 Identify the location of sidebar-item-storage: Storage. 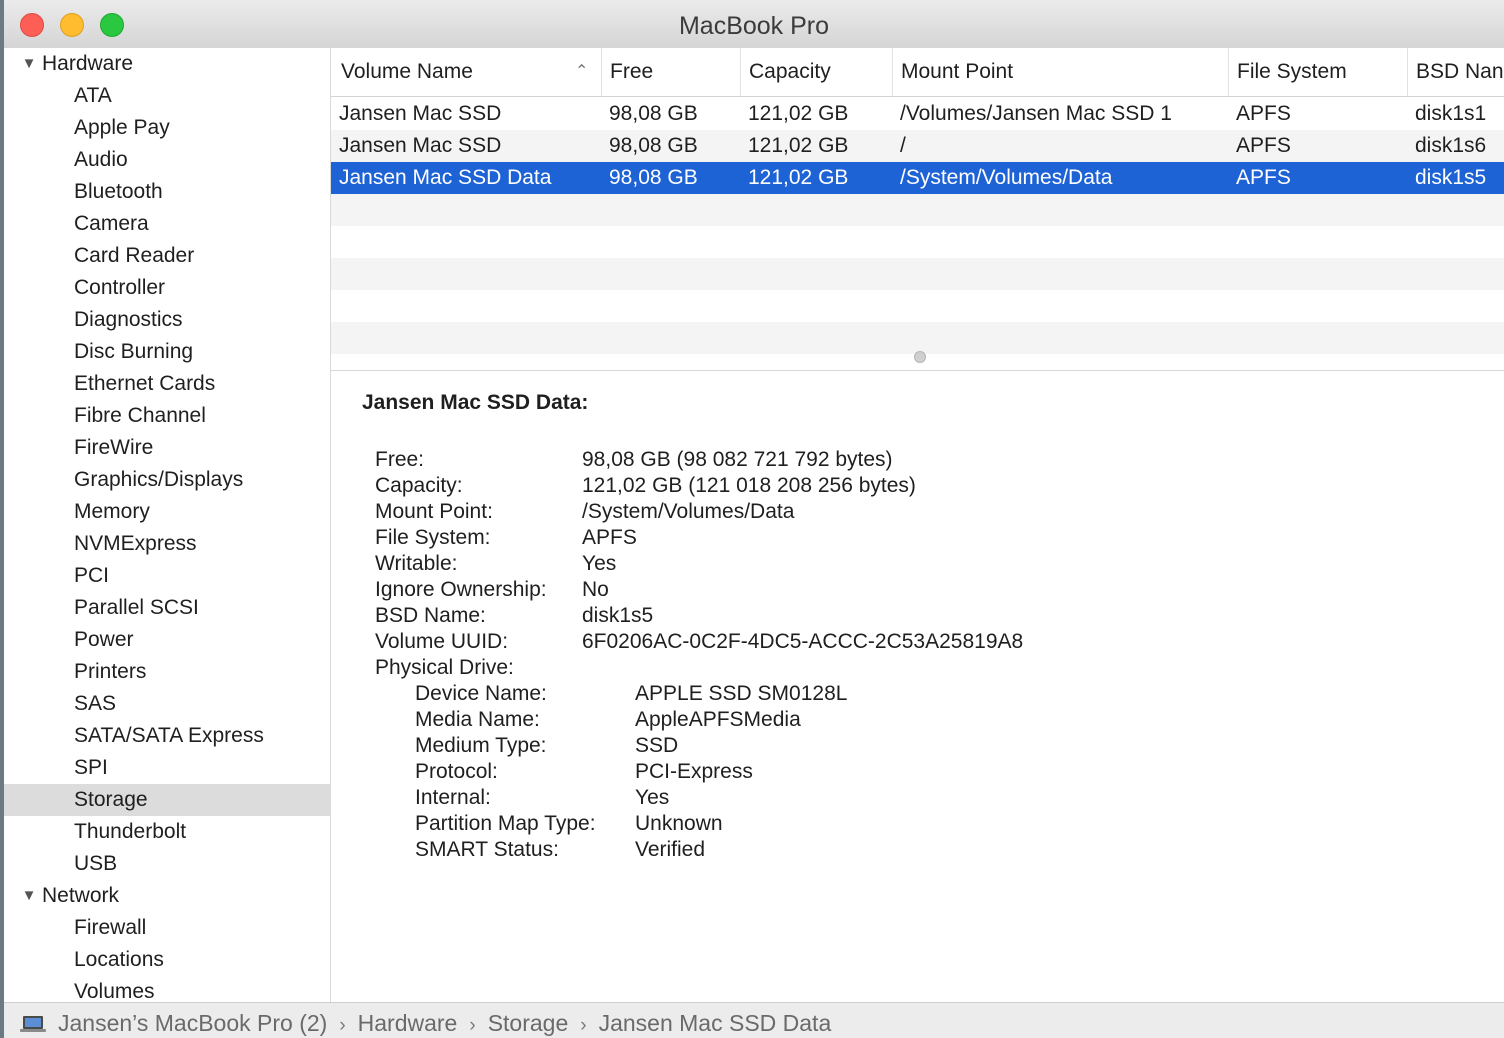
(167, 800).